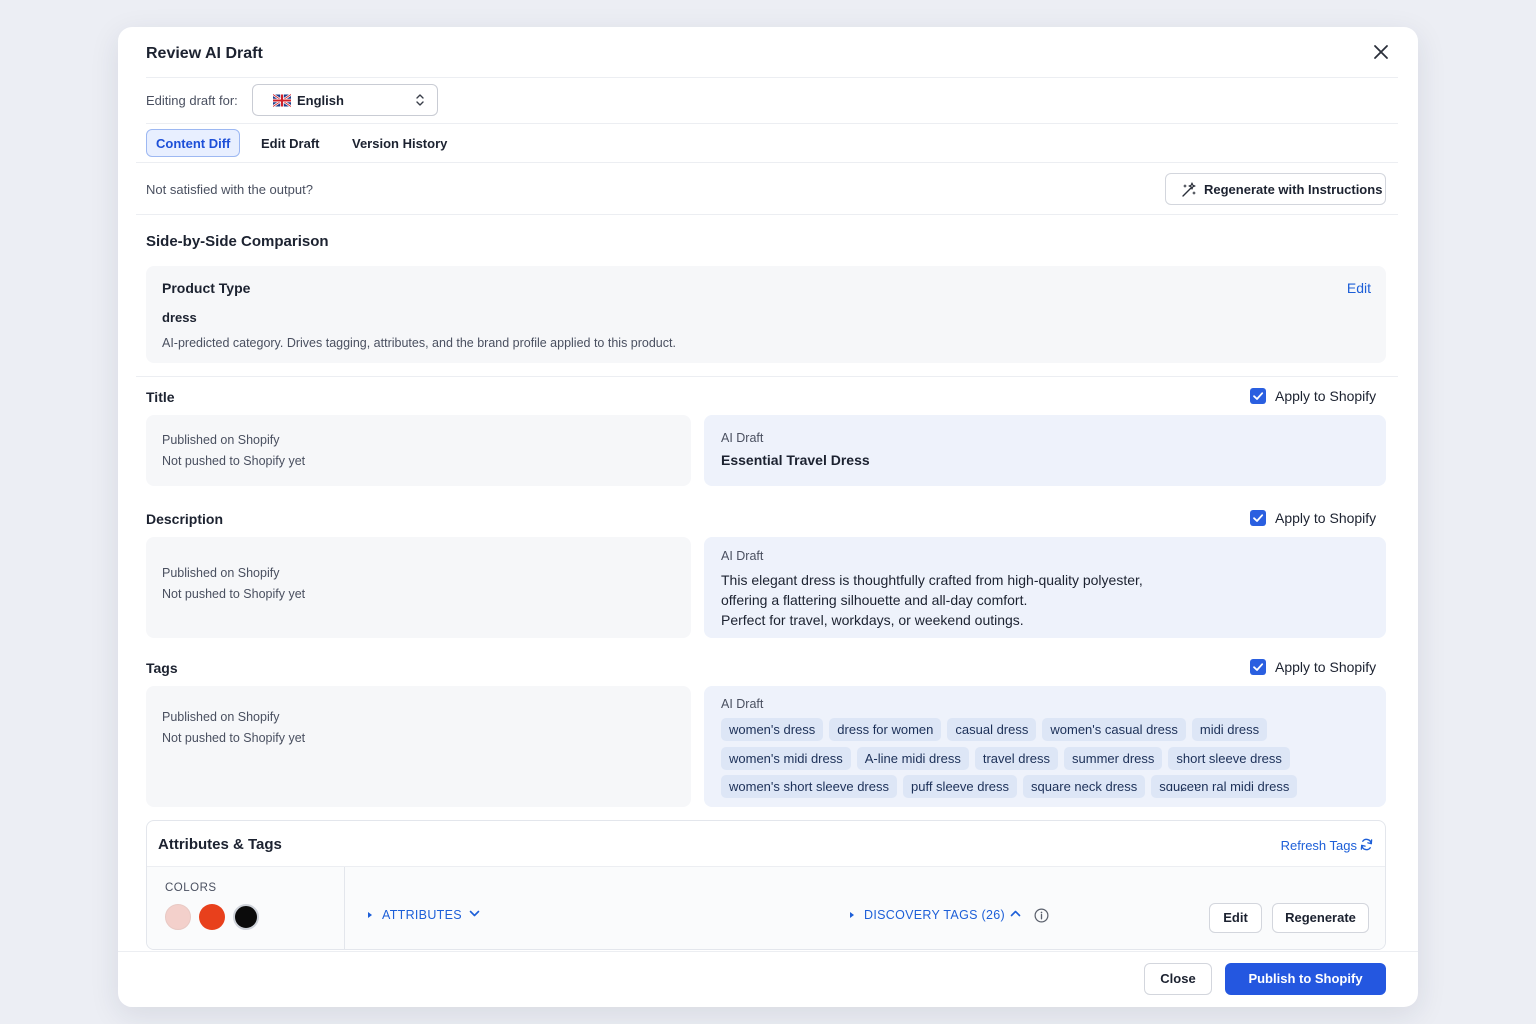 This screenshot has height=1024, width=1536. I want to click on attributes-header: Attributes & Tags Refresh Tags, so click(766, 844).